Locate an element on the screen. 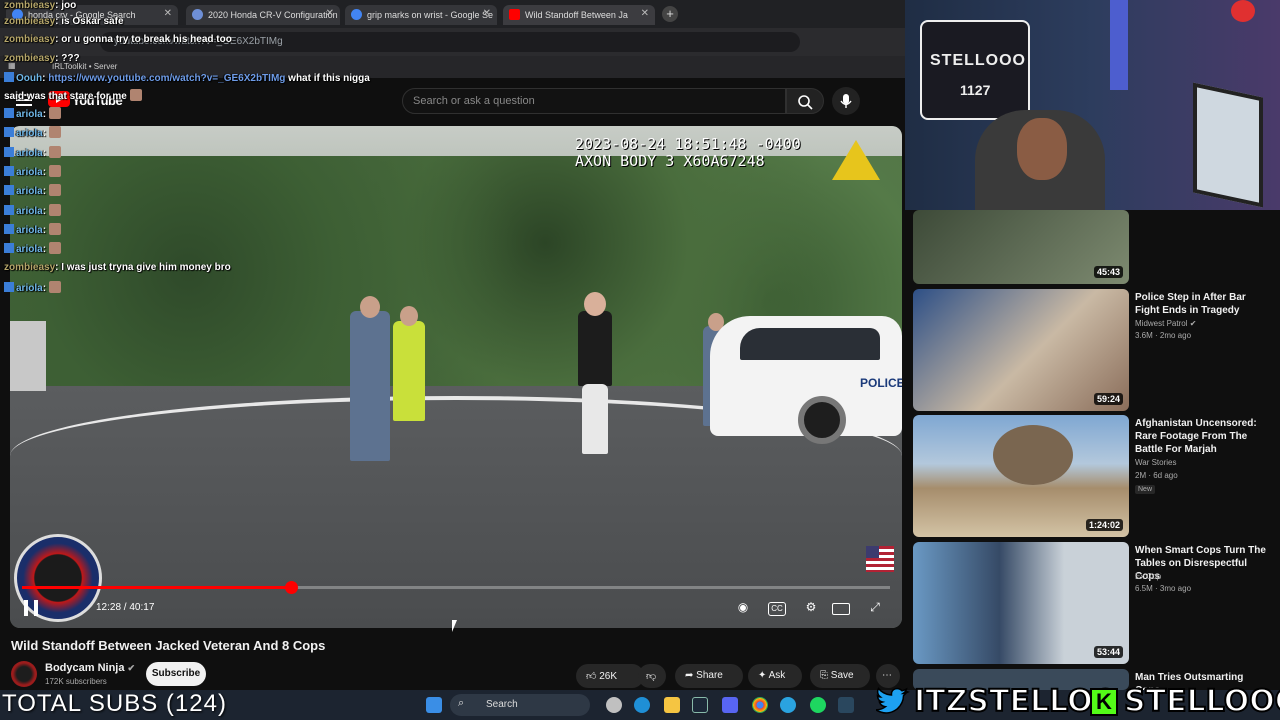 This screenshot has height=720, width=1280. social-handles-overlay: ITZSTELLOO K STELLOOO is located at coordinates (1076, 700).